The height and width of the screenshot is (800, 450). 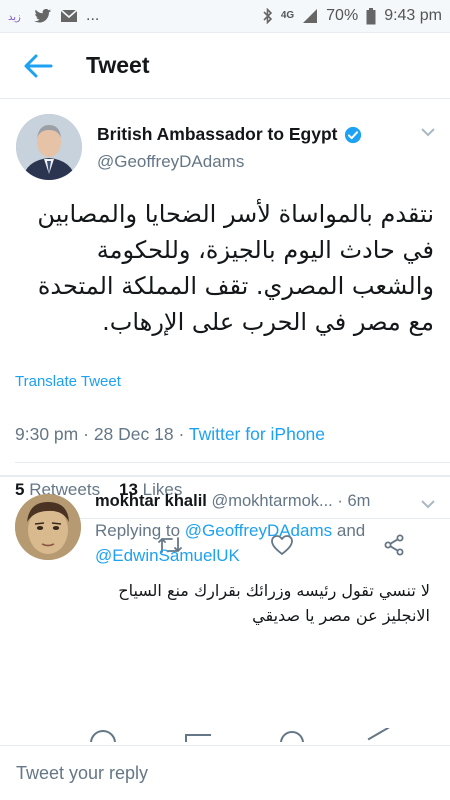 What do you see at coordinates (287, 15) in the screenshot?
I see `network-type: 4G` at bounding box center [287, 15].